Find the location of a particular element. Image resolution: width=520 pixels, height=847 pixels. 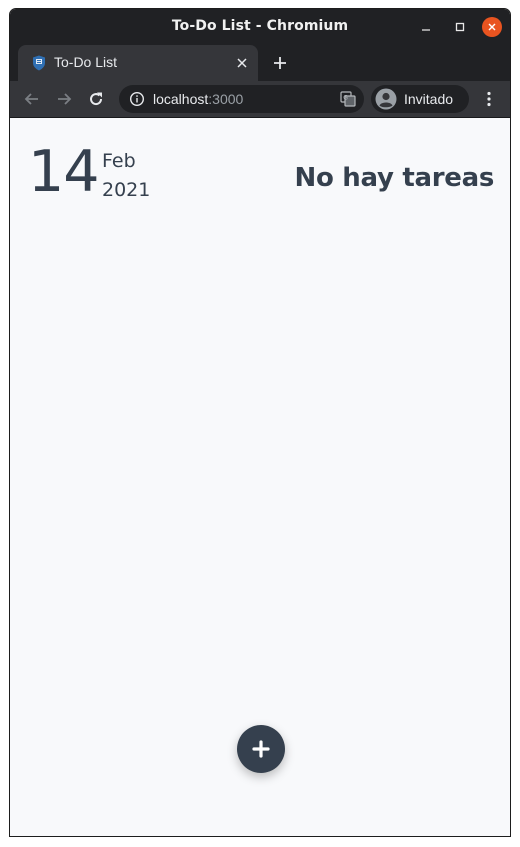

maximize-icon is located at coordinates (460, 27).